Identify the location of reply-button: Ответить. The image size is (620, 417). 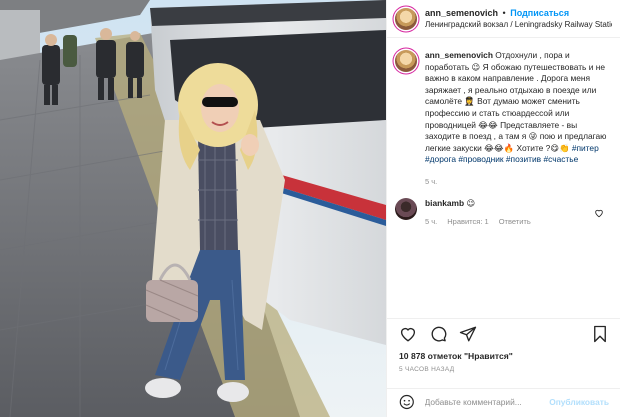
(515, 221).